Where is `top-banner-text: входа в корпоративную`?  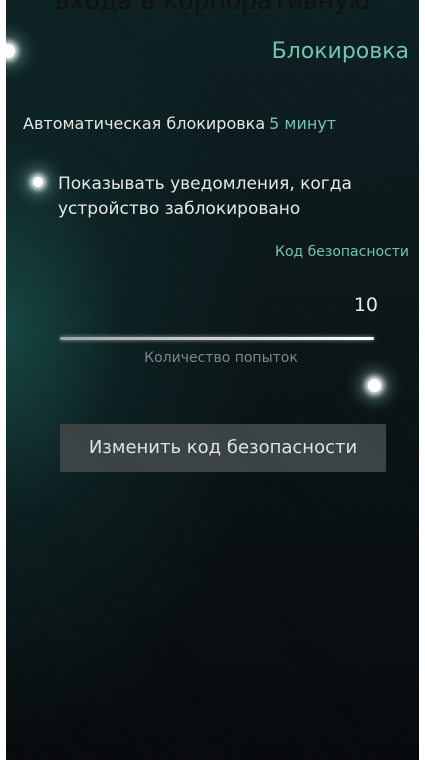
top-banner-text: входа в корпоративную is located at coordinates (212, 7).